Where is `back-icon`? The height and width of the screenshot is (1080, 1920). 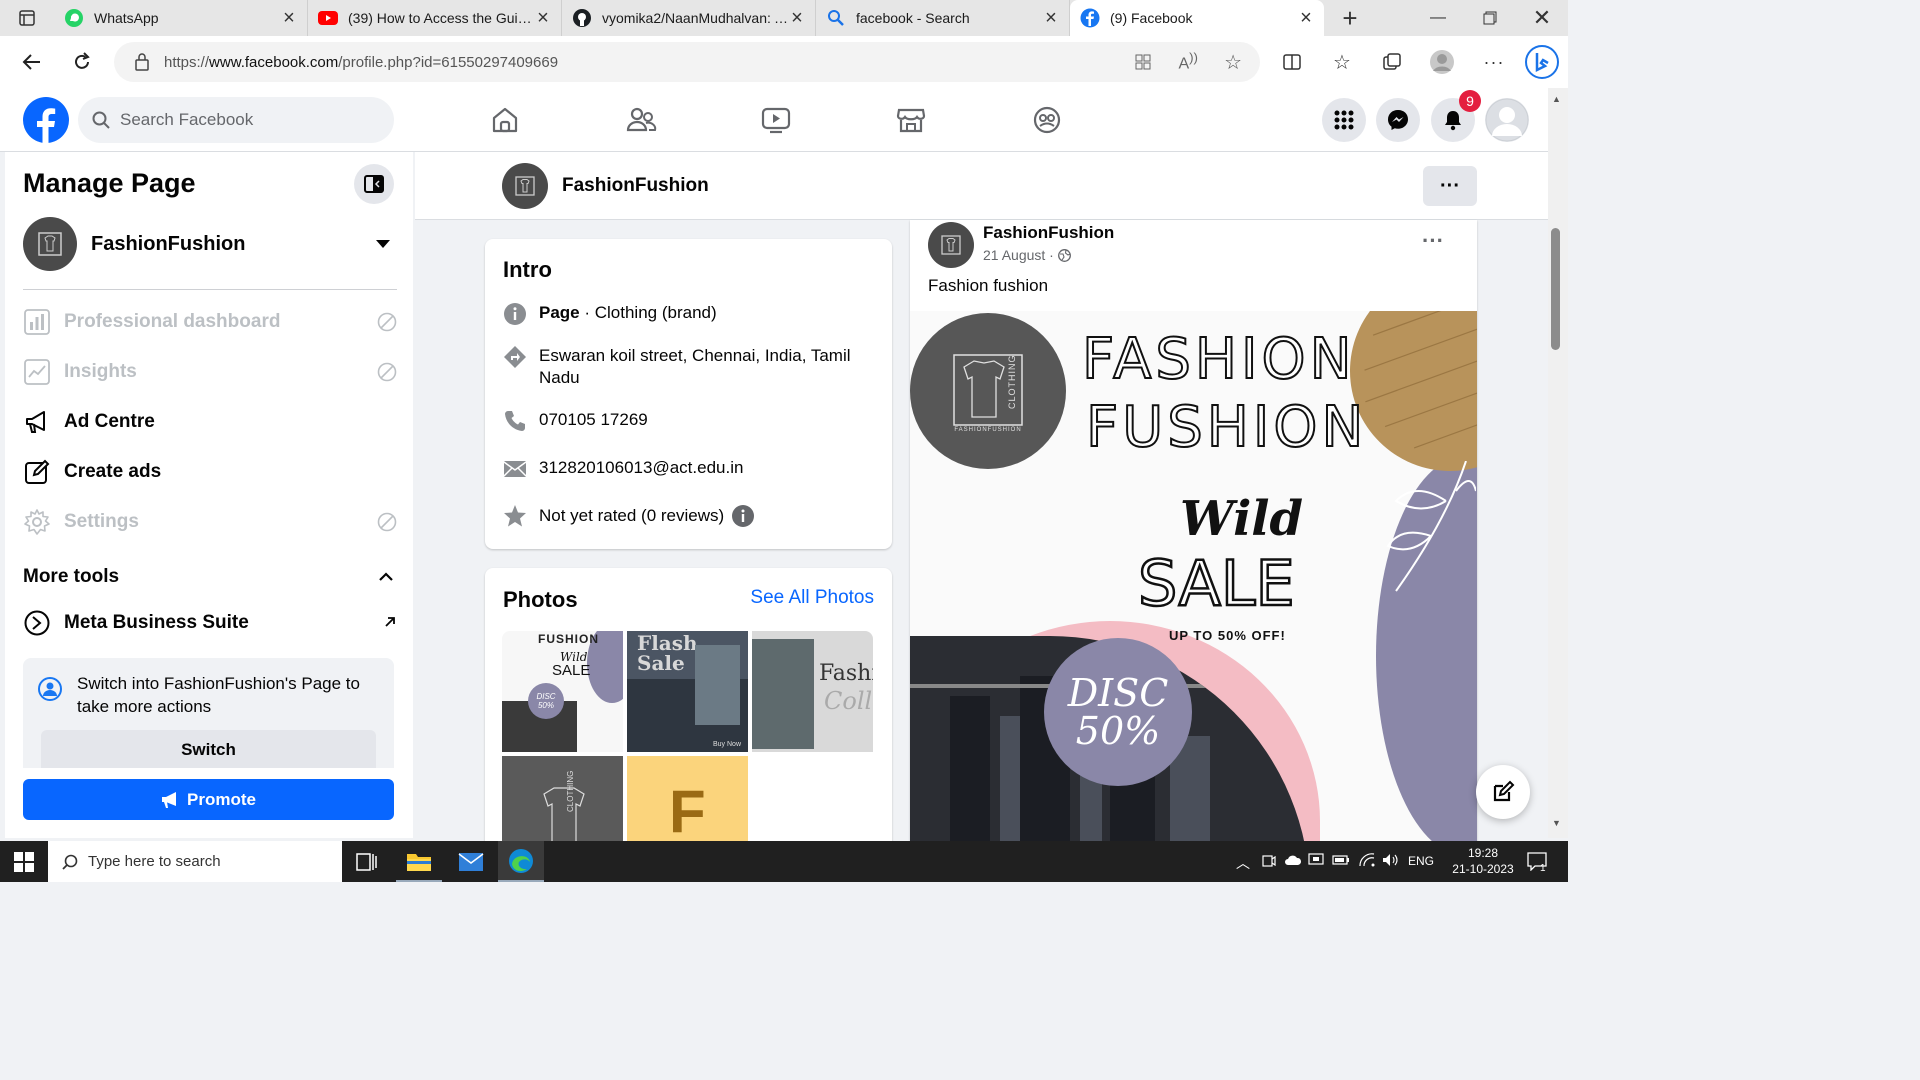
back-icon is located at coordinates (32, 62).